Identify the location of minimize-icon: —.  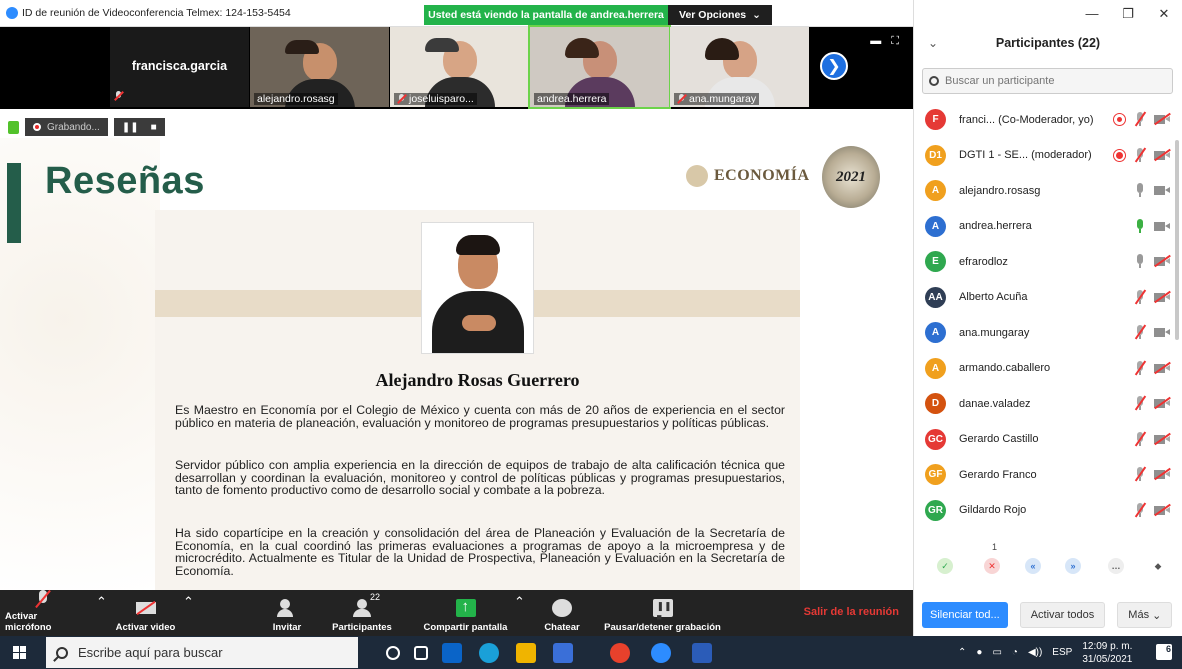
(1092, 13).